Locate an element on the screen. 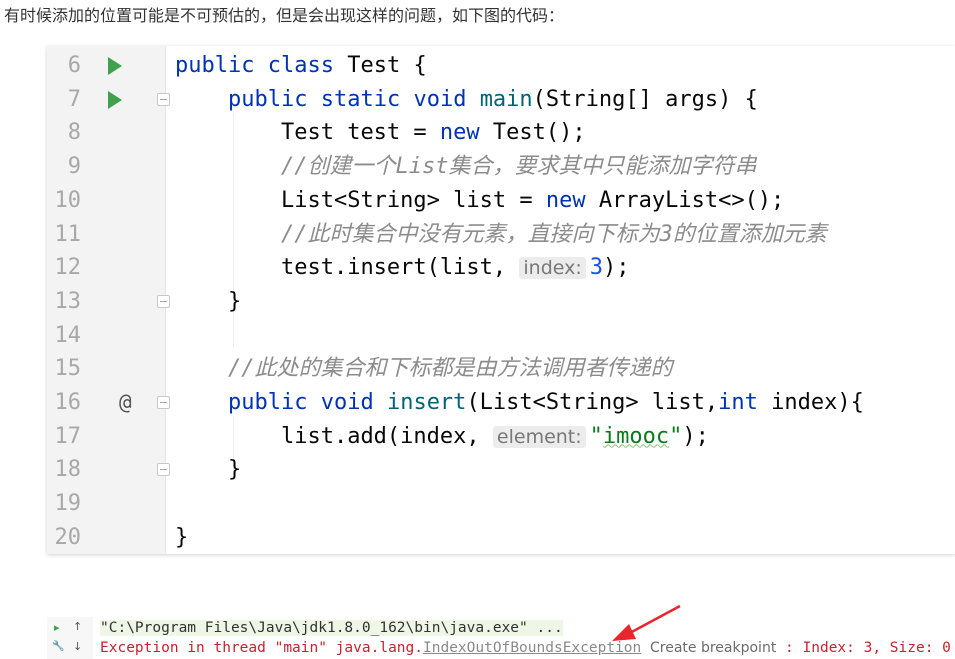 This screenshot has width=955, height=659. annotation-arrow is located at coordinates (646, 622).